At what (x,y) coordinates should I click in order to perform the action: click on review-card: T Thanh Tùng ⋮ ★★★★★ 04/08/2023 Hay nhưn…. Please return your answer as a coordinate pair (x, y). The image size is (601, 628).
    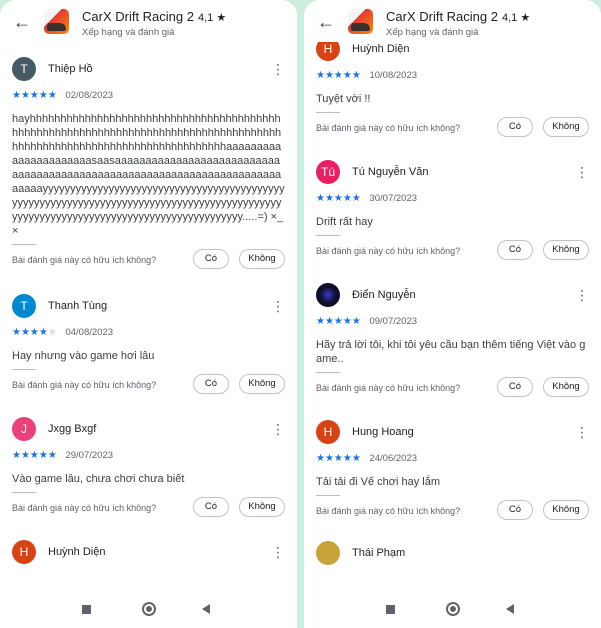
    Looking at the image, I should click on (148, 344).